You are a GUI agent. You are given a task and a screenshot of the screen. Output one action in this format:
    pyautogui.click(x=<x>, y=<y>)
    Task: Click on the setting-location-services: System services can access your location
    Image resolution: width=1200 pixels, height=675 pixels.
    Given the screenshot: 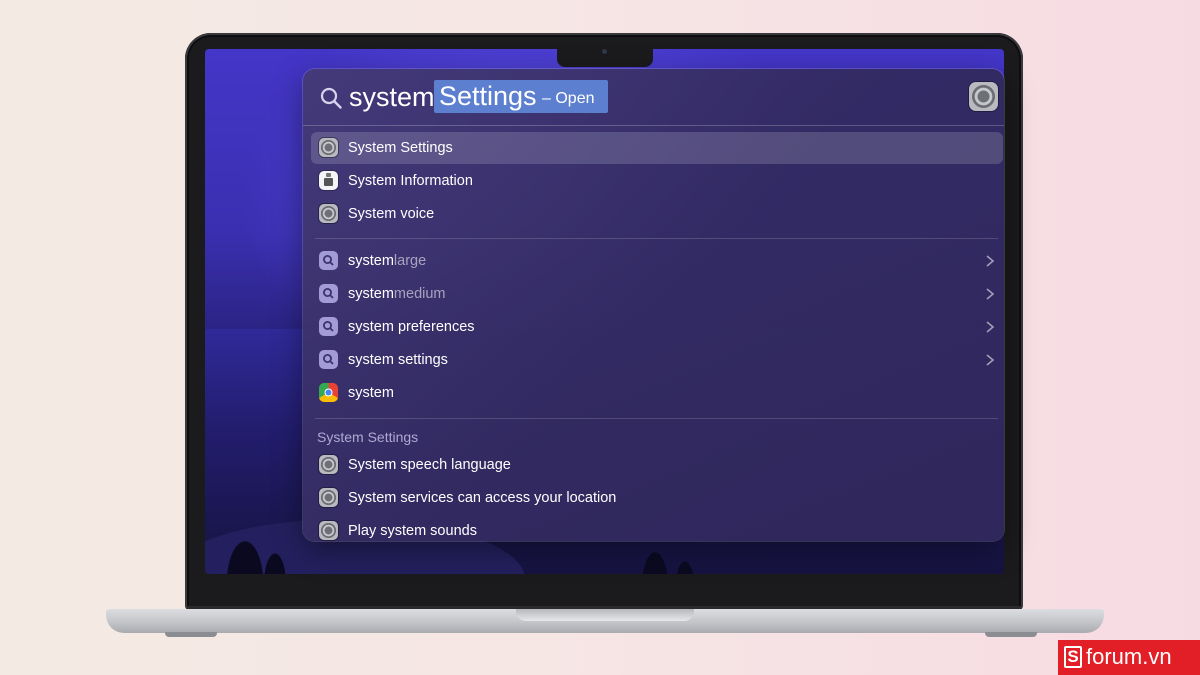 What is the action you would take?
    pyautogui.click(x=657, y=498)
    